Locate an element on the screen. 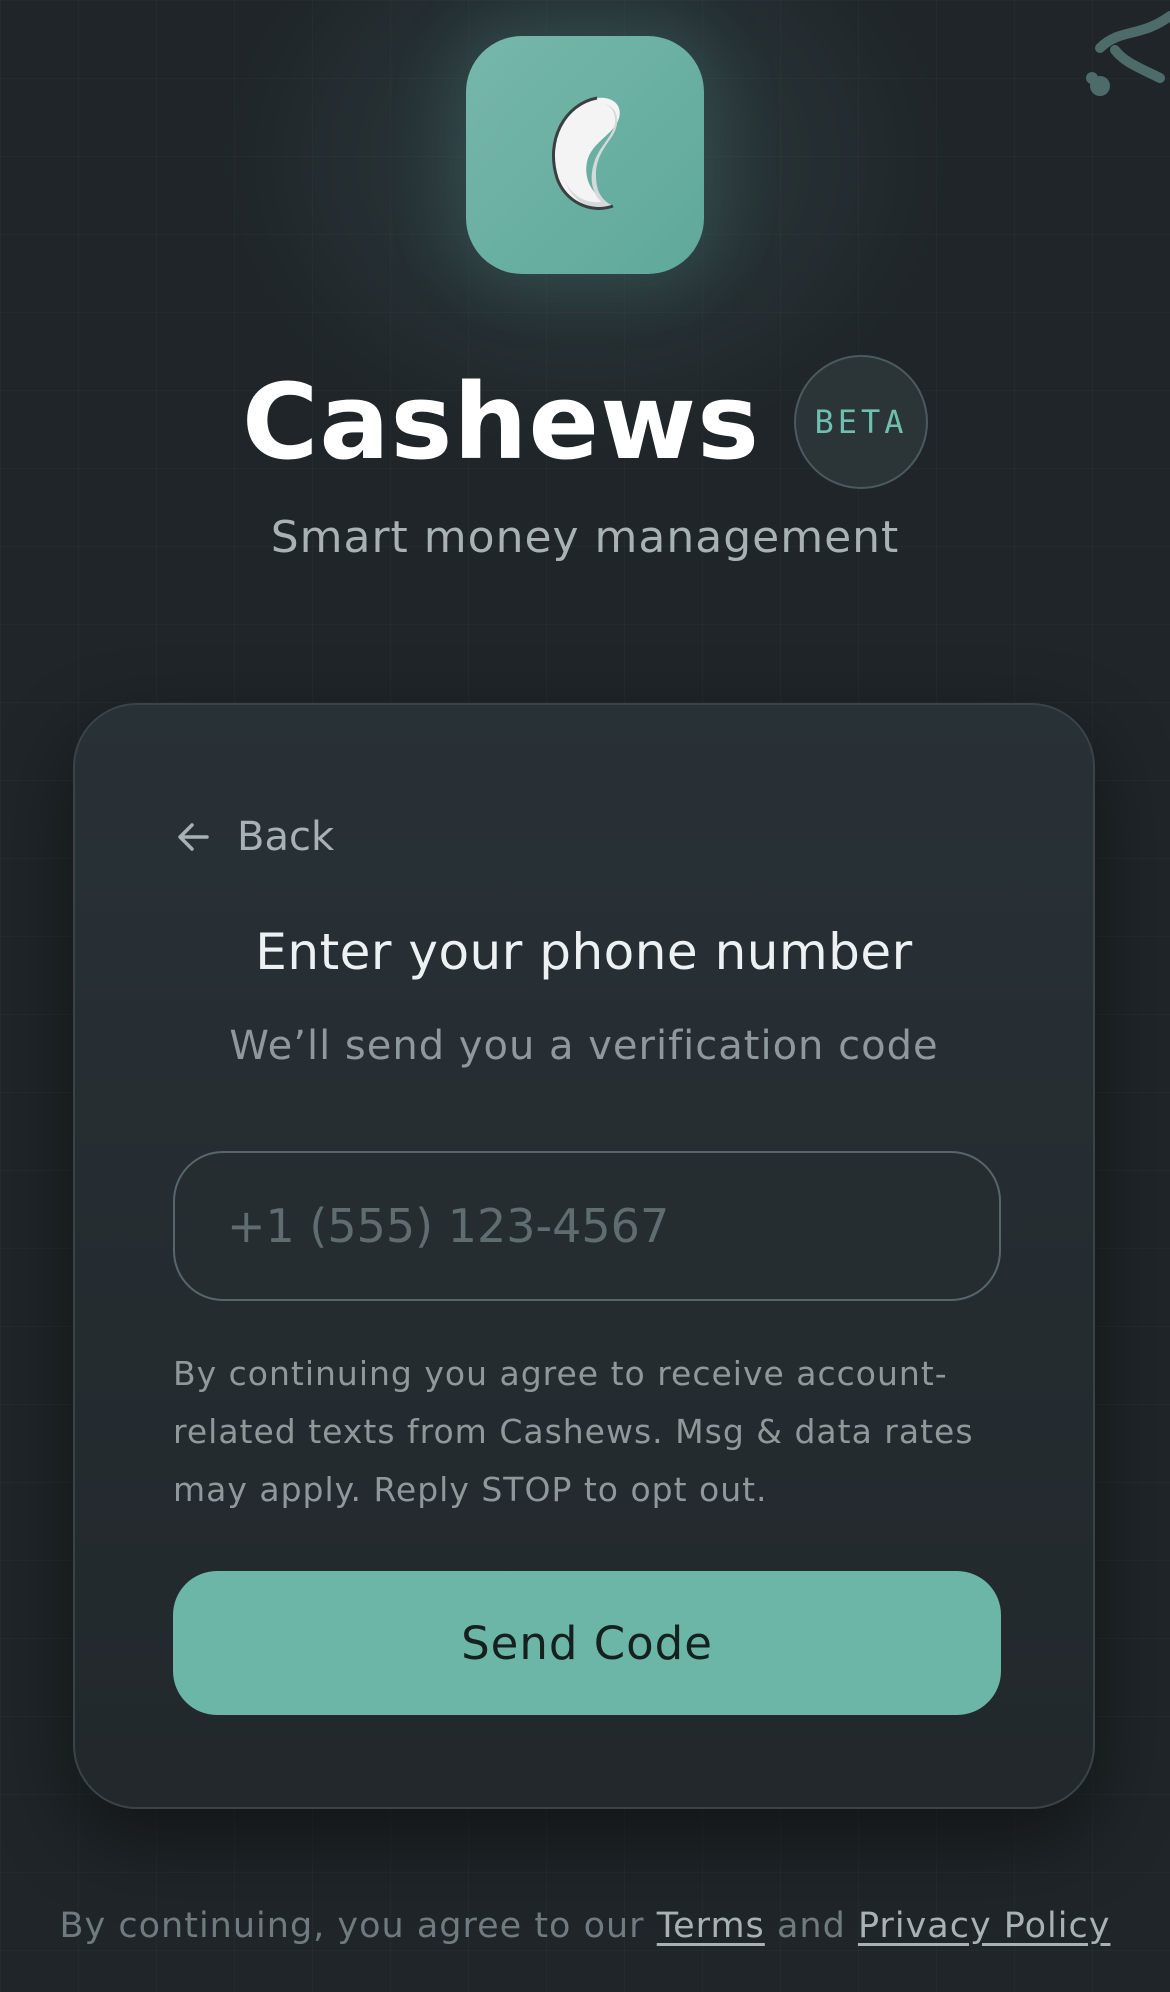 Image resolution: width=1170 pixels, height=1992 pixels. privacy-policy-link: Privacy Policy is located at coordinates (984, 1926).